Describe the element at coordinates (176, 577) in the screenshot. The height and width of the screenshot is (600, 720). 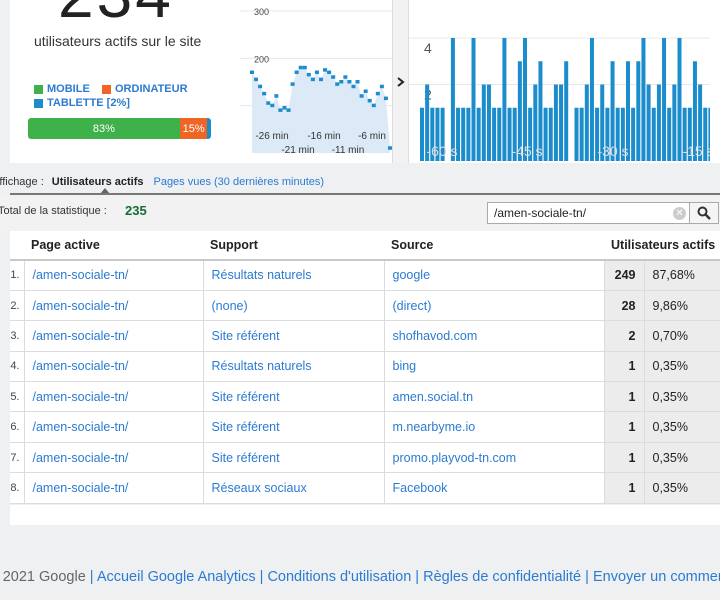
I see `footer-link-home: Accueil Google Analytics` at that location.